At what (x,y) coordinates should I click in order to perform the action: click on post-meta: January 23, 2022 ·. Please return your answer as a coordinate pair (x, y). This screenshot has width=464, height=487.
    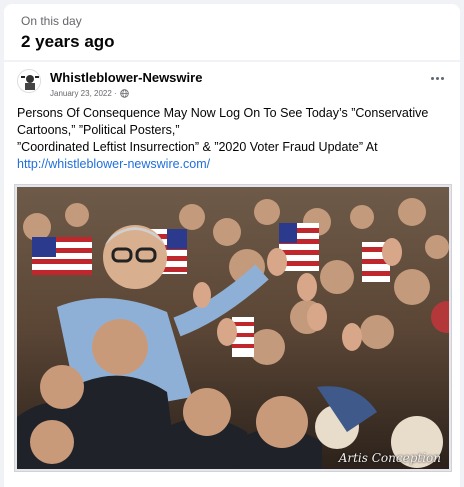
    Looking at the image, I should click on (89, 93).